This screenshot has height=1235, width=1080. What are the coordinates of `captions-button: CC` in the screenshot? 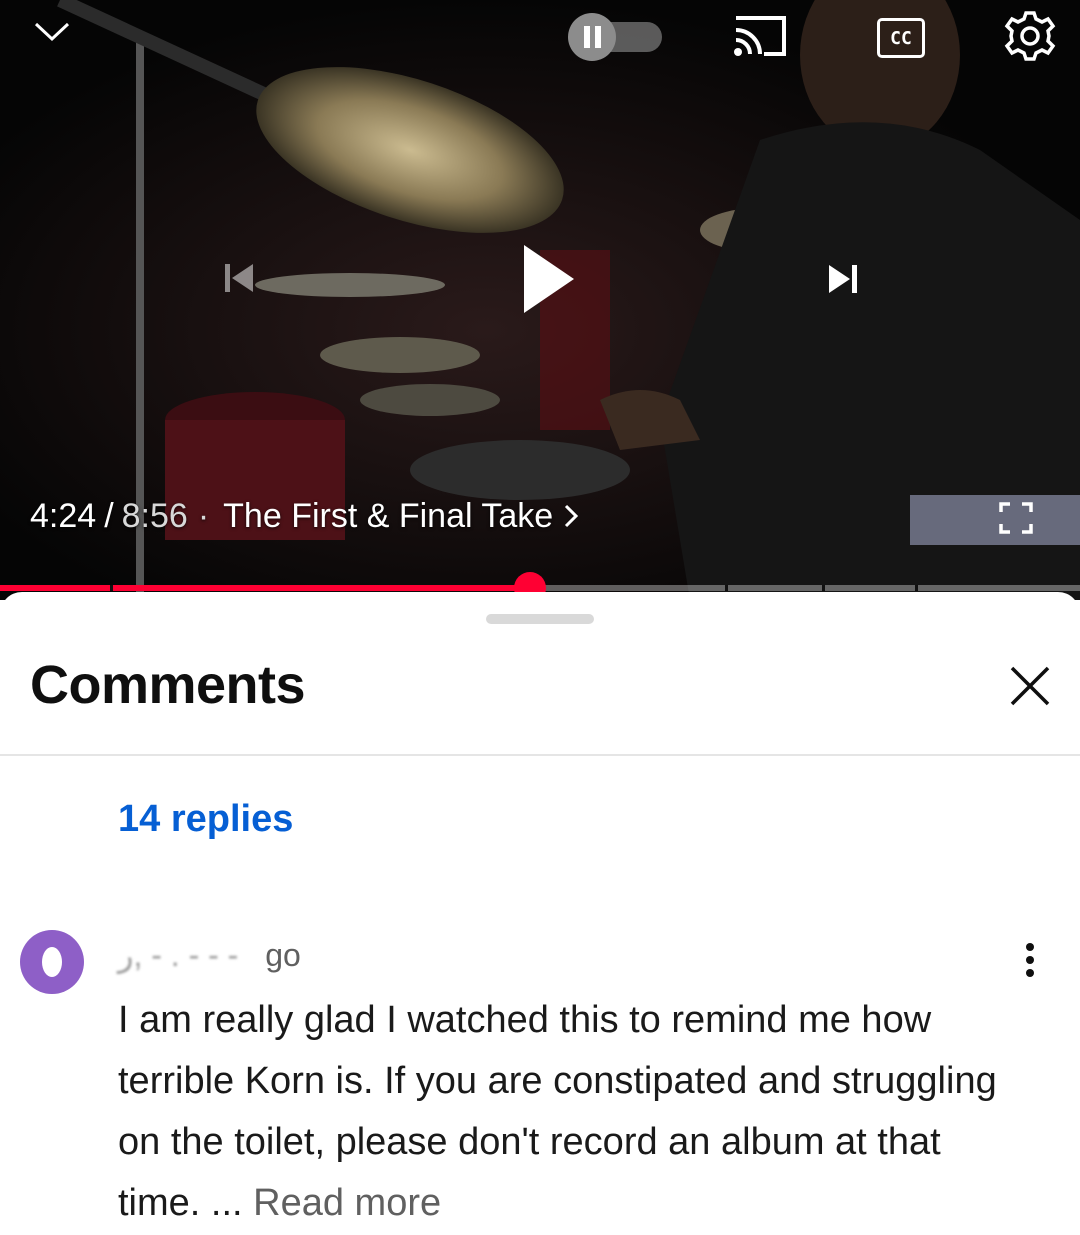 It's located at (901, 38).